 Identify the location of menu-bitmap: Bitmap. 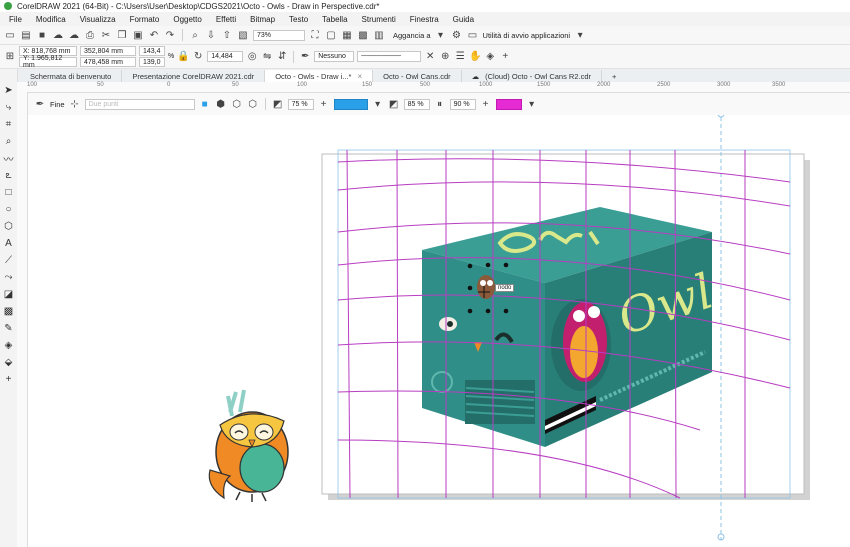
(262, 19).